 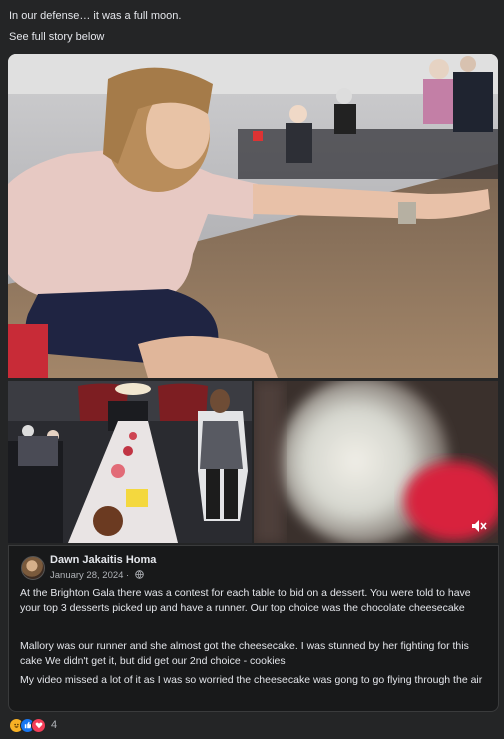 I want to click on blurry-video-frame, so click(x=376, y=462).